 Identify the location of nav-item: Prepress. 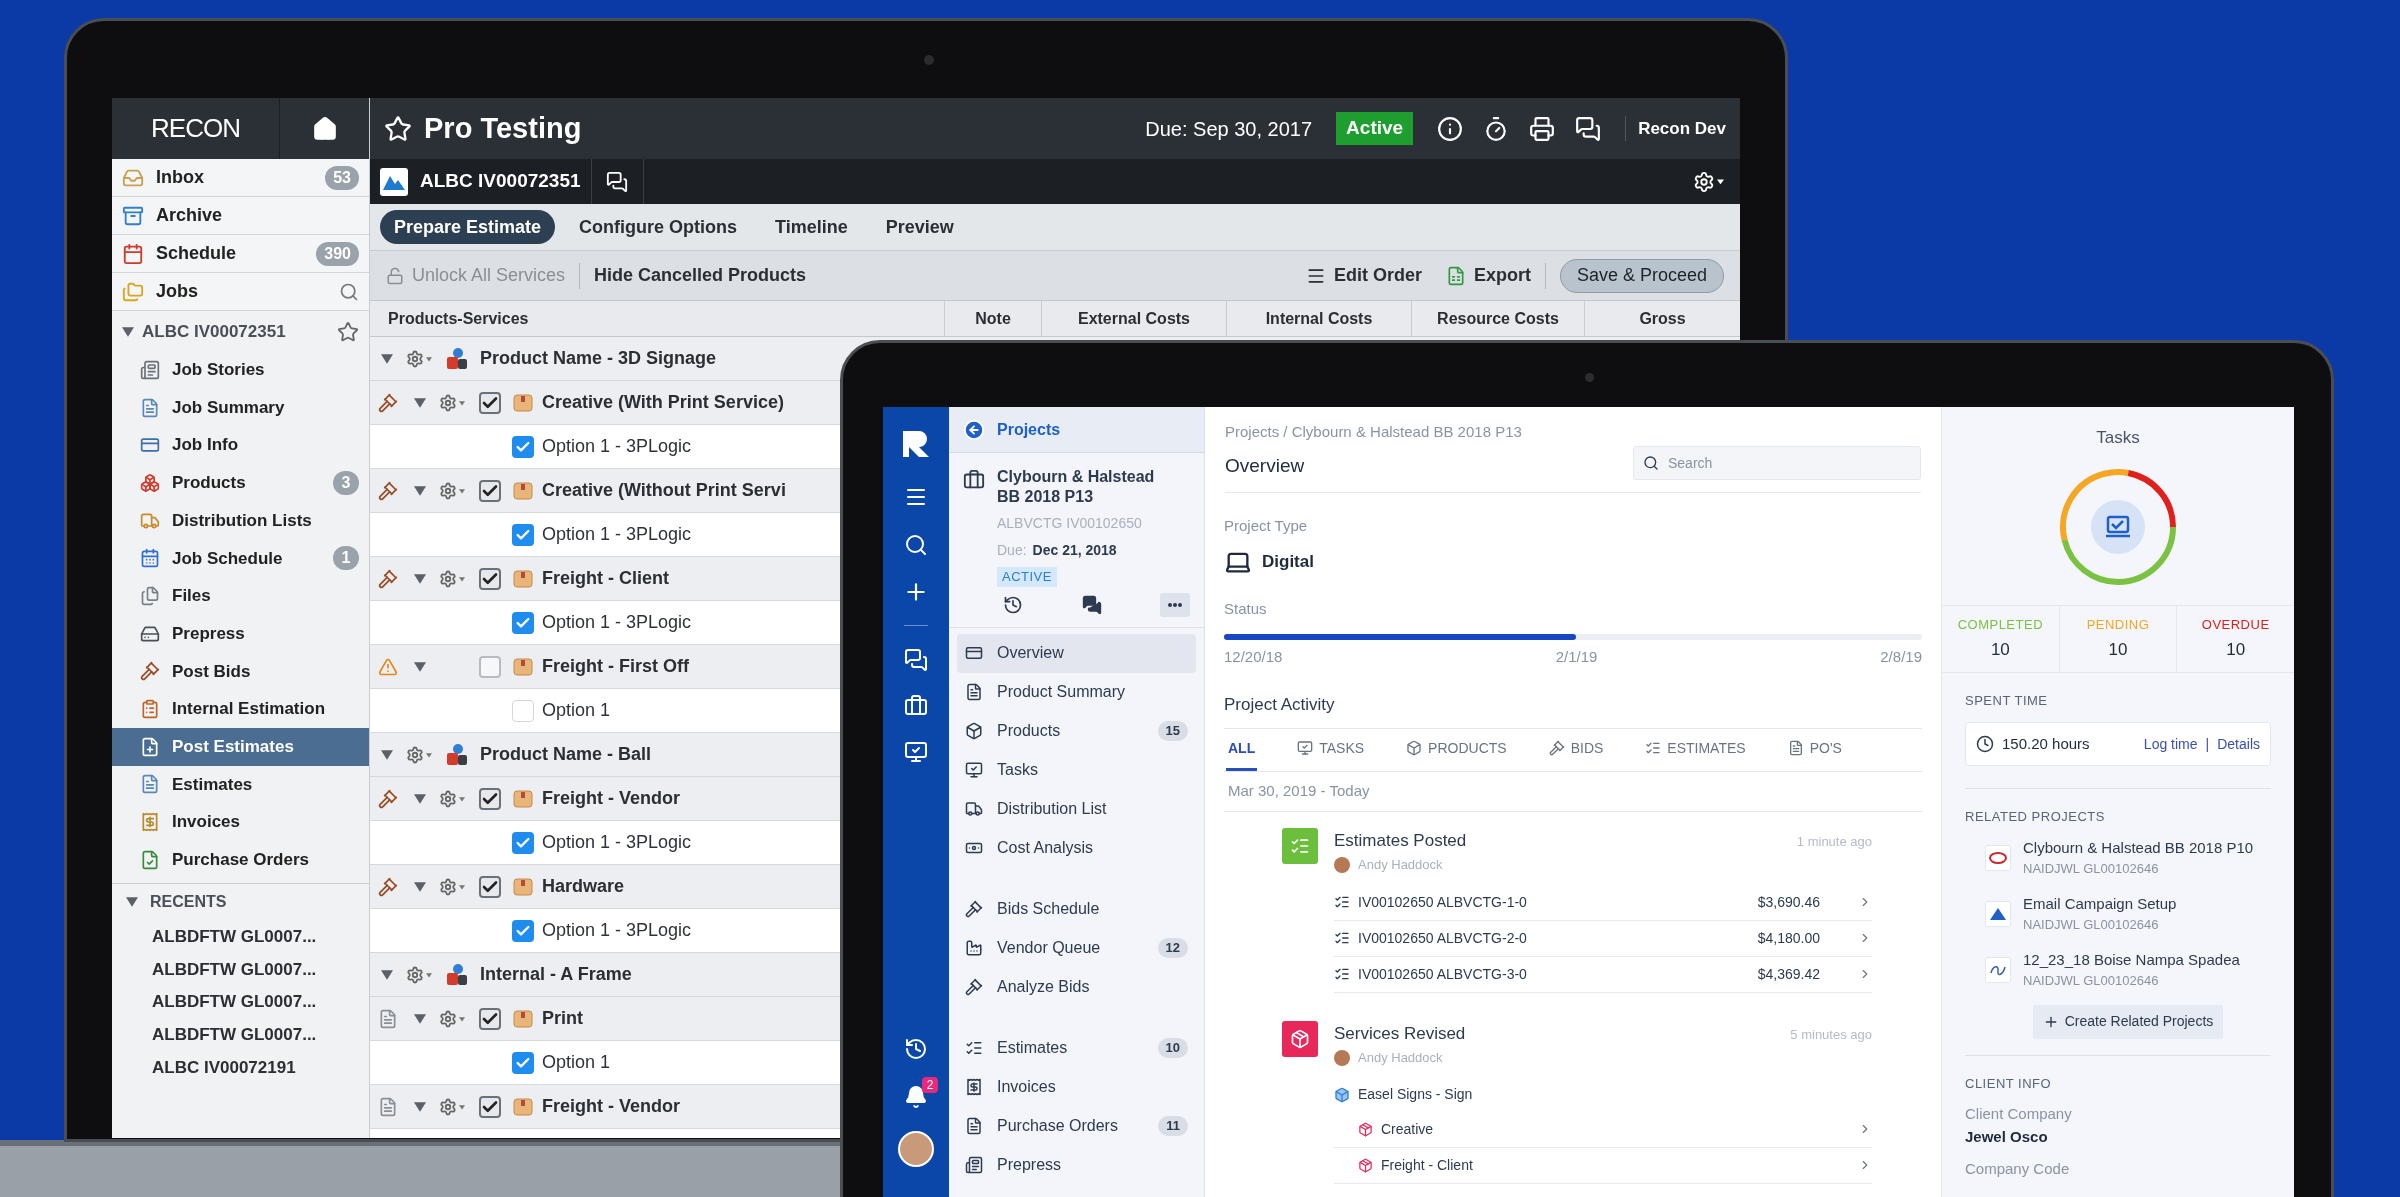
(1076, 1165).